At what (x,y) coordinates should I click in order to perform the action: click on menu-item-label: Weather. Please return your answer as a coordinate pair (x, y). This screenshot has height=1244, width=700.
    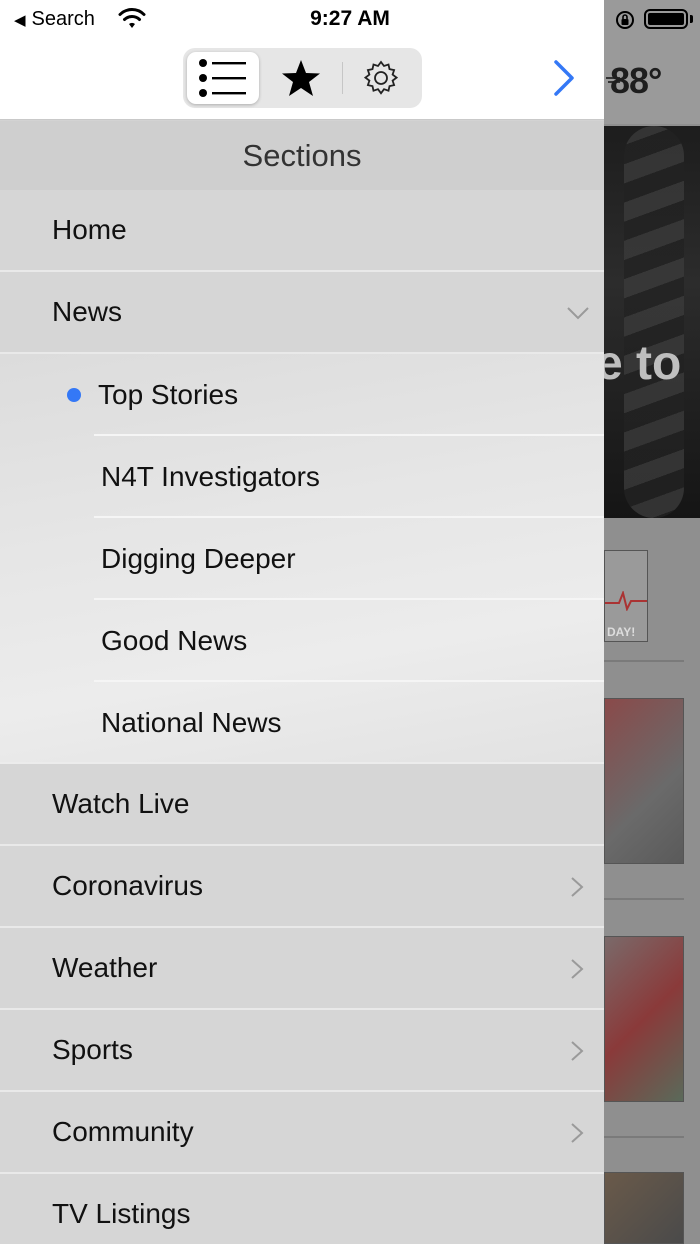
    Looking at the image, I should click on (105, 967).